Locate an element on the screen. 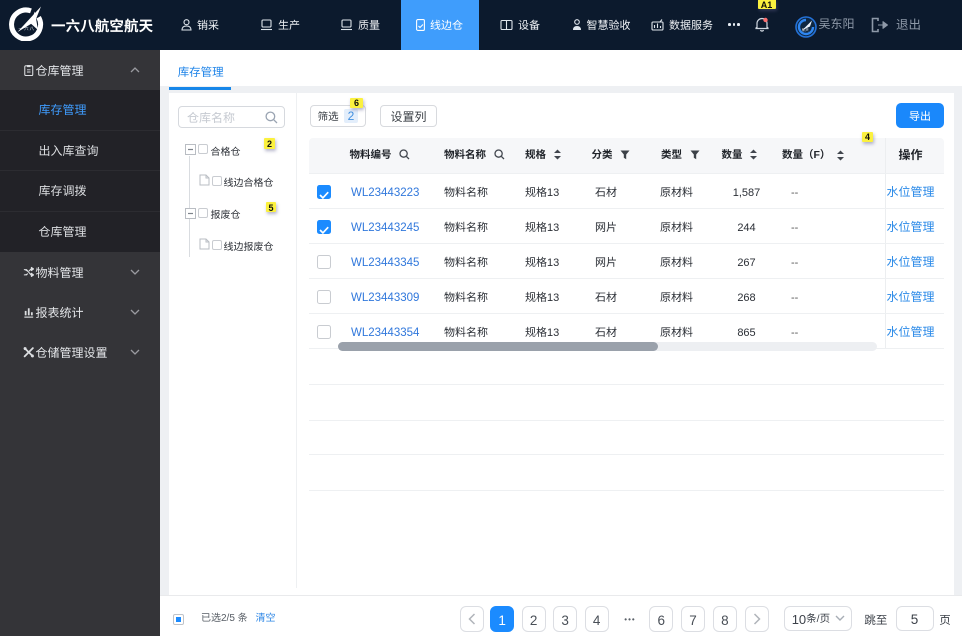  svg-text: 一六八 is located at coordinates (27, 29).